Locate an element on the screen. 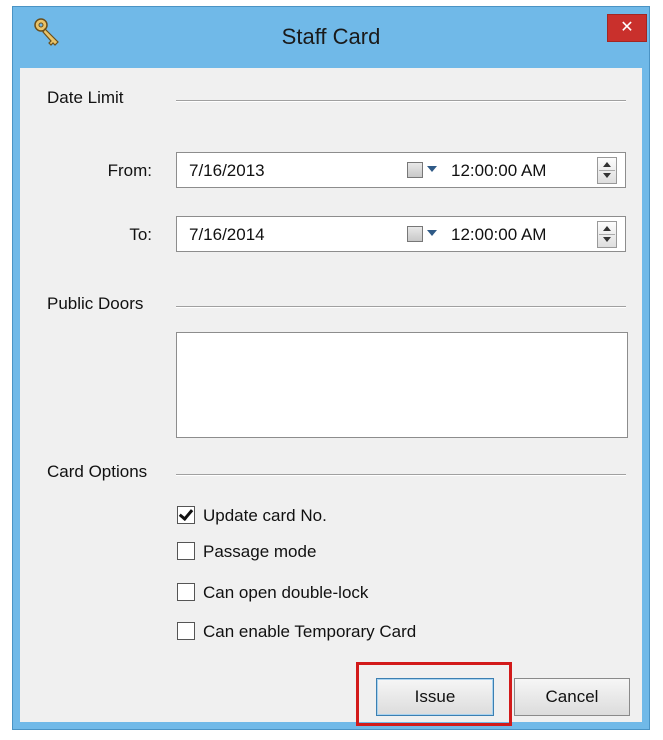 Image resolution: width=663 pixels, height=740 pixels. from-datetime-picker: 7/16/2013 12:00:00 AM is located at coordinates (401, 170).